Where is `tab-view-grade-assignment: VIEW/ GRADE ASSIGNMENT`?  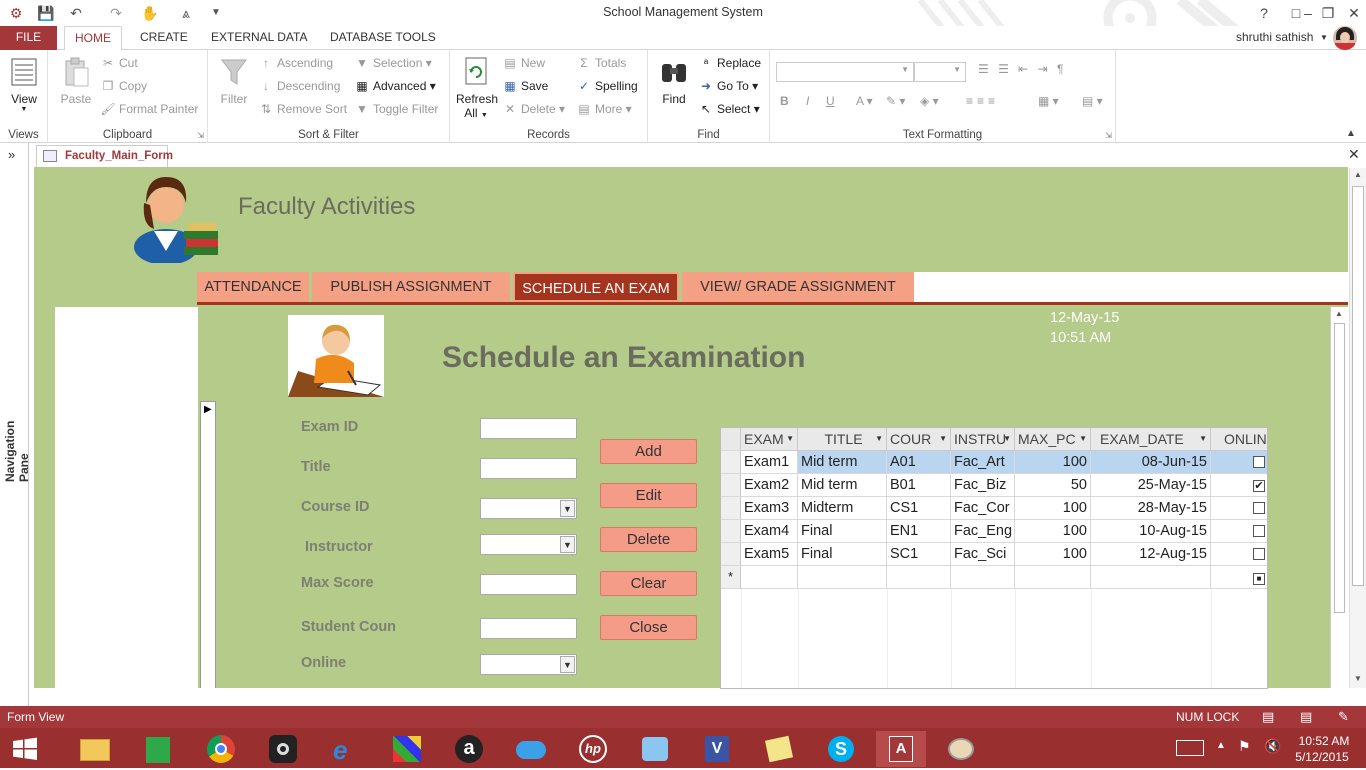
tab-view-grade-assignment: VIEW/ GRADE ASSIGNMENT is located at coordinates (798, 287).